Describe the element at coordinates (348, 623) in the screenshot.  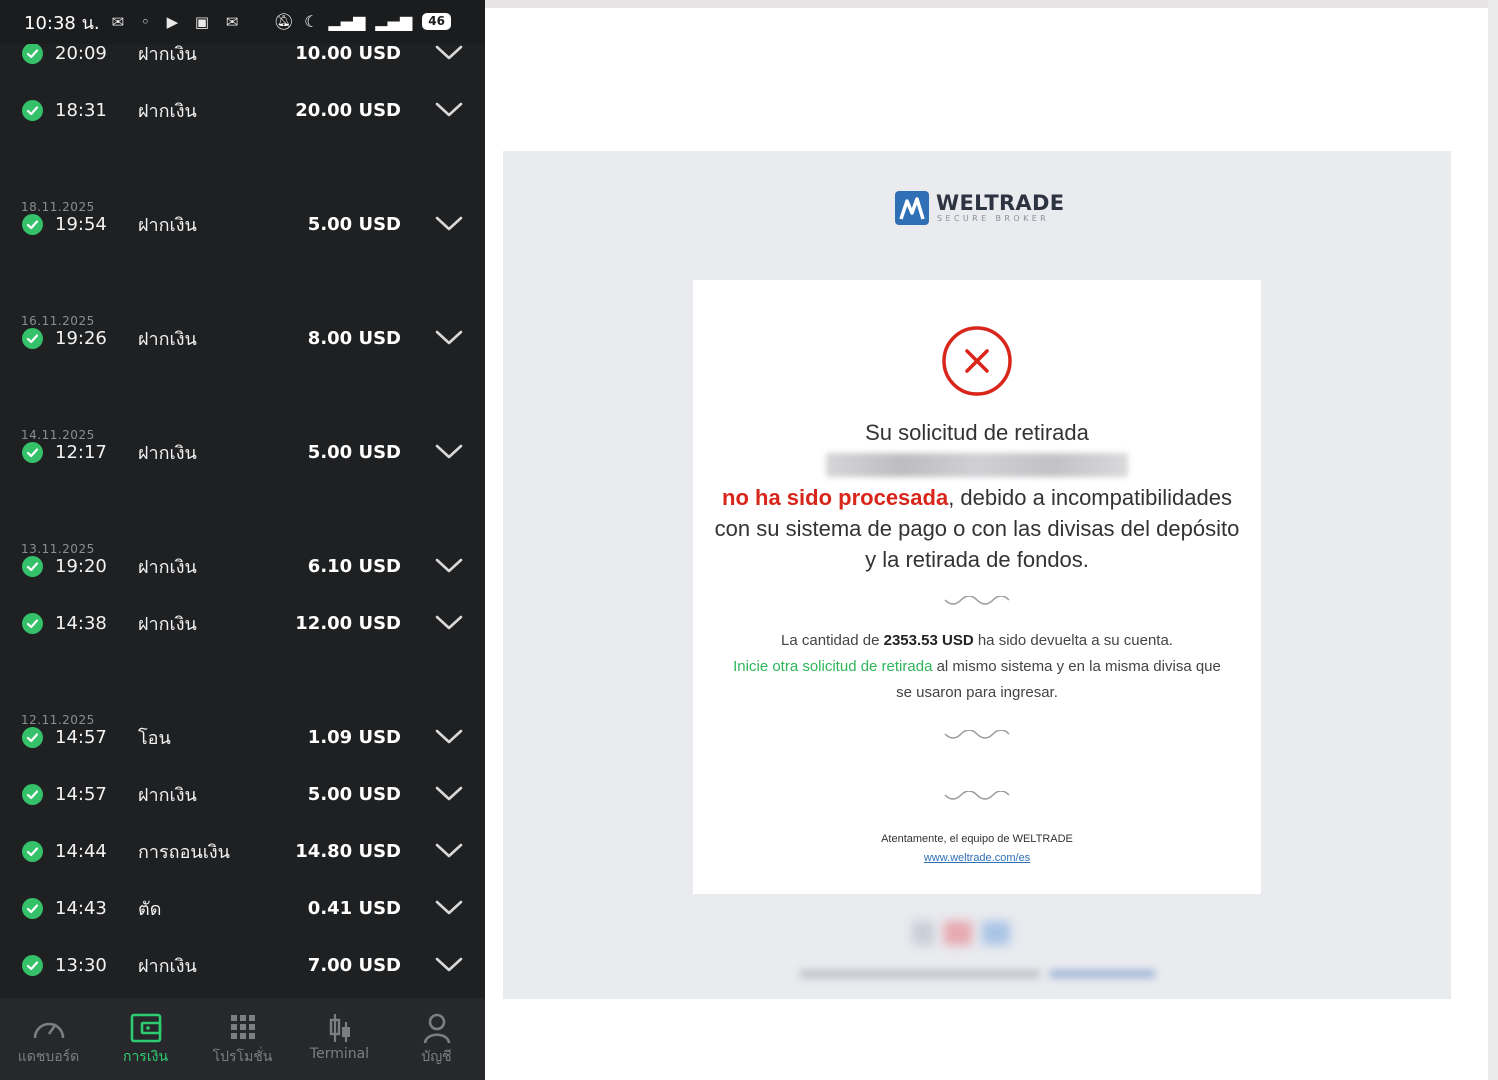
I see `transaction-amount: 12.00 USD` at that location.